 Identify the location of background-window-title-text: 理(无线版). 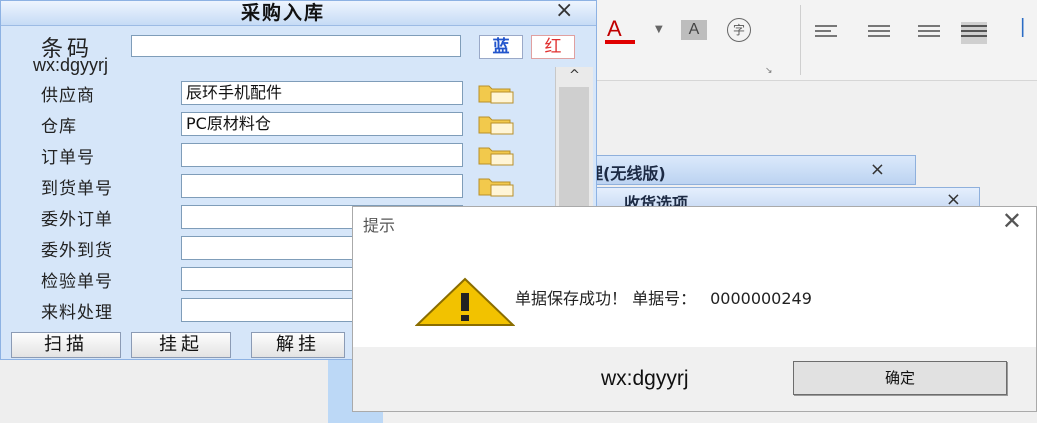
(626, 173).